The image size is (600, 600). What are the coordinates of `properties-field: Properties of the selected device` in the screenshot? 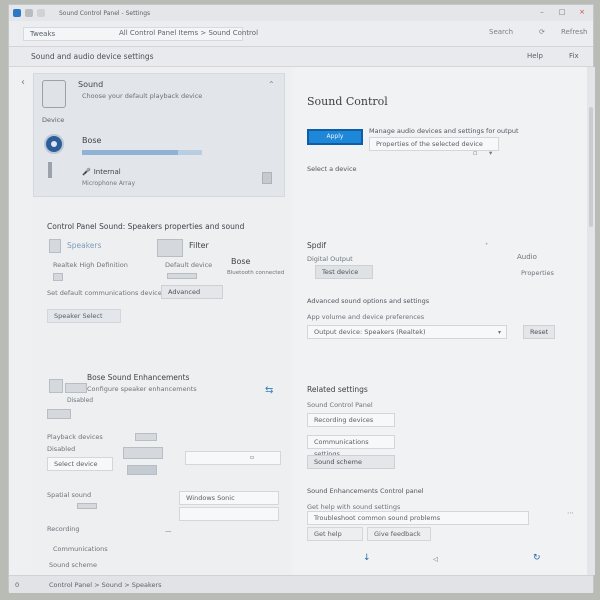 It's located at (434, 144).